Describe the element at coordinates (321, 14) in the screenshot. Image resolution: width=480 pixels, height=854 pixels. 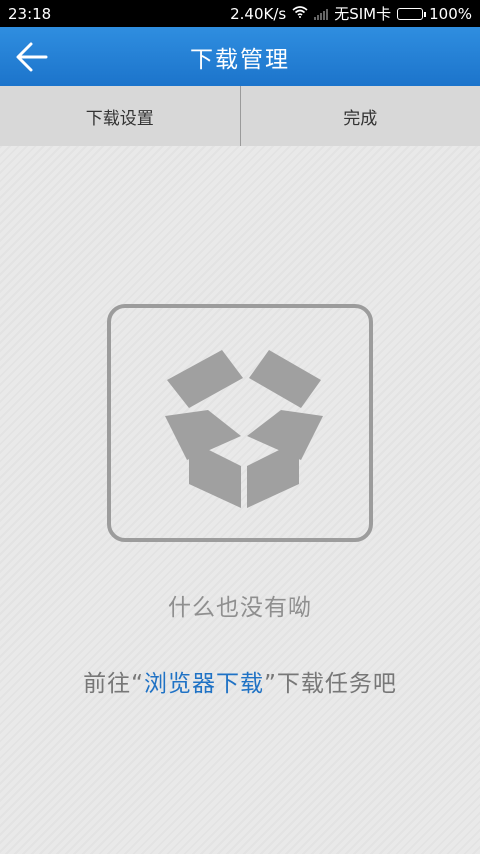
I see `signal-icon` at that location.